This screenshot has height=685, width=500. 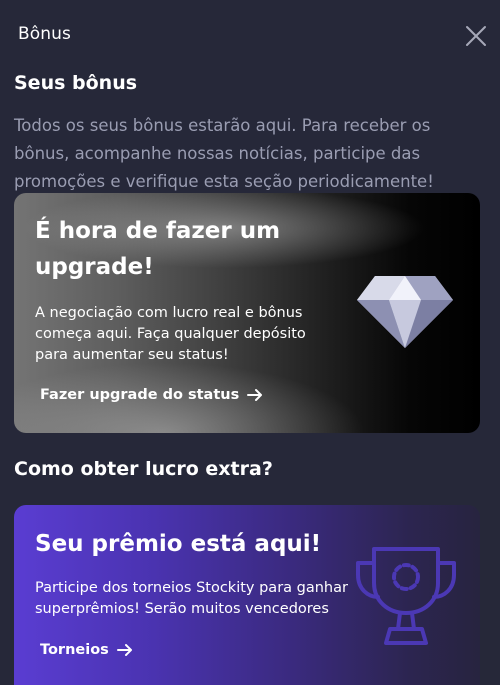 I want to click on upgrade-status-link-label: Fazer upgrade do status, so click(x=140, y=395).